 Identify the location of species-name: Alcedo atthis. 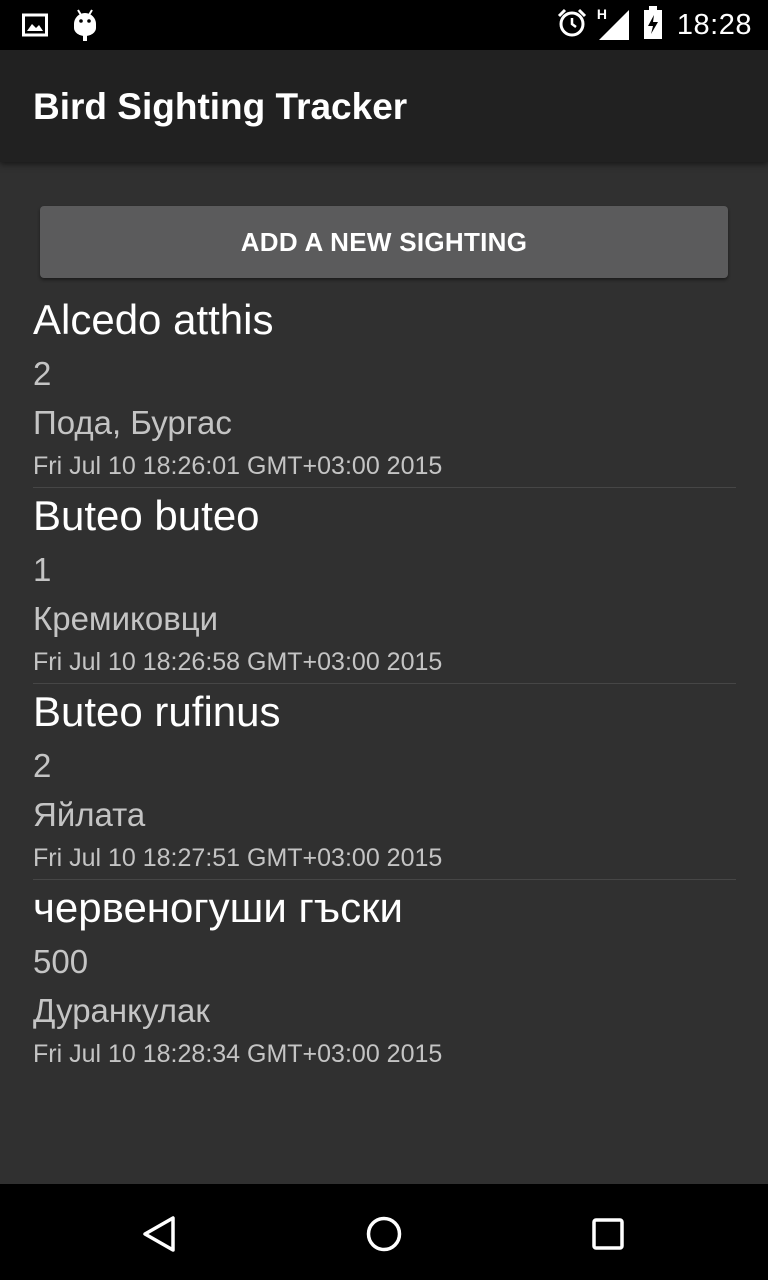
(153, 319).